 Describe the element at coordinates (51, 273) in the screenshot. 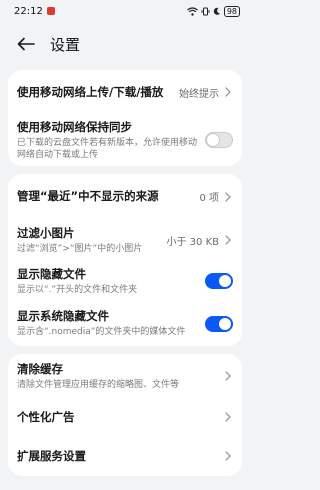

I see `show-hidden-files-label: 显示隐藏文件` at that location.